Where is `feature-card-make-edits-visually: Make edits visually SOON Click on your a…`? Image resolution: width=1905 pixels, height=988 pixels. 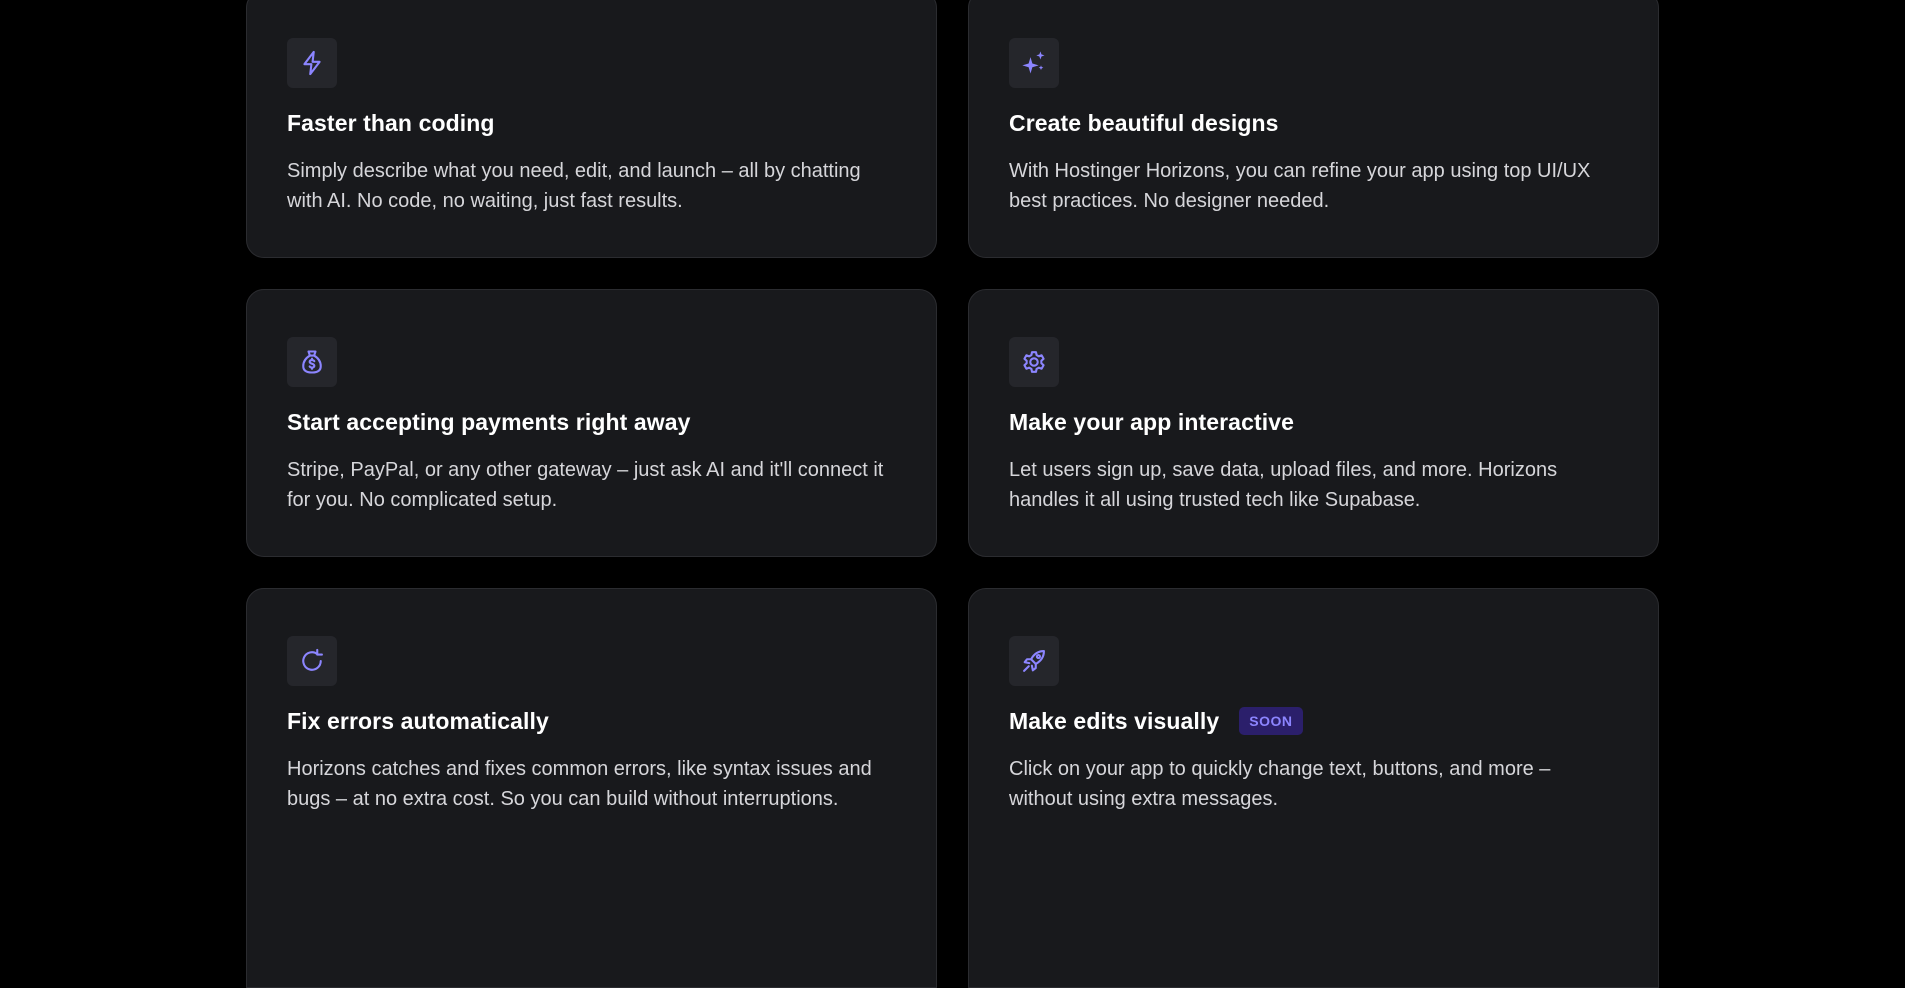
feature-card-make-edits-visually: Make edits visually SOON Click on your a… is located at coordinates (1313, 788).